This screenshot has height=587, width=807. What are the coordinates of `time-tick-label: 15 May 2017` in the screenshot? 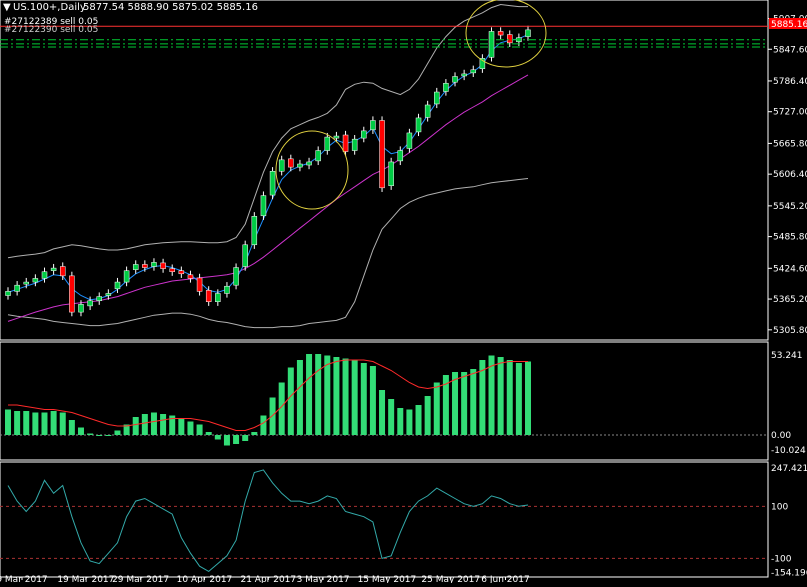 It's located at (387, 579).